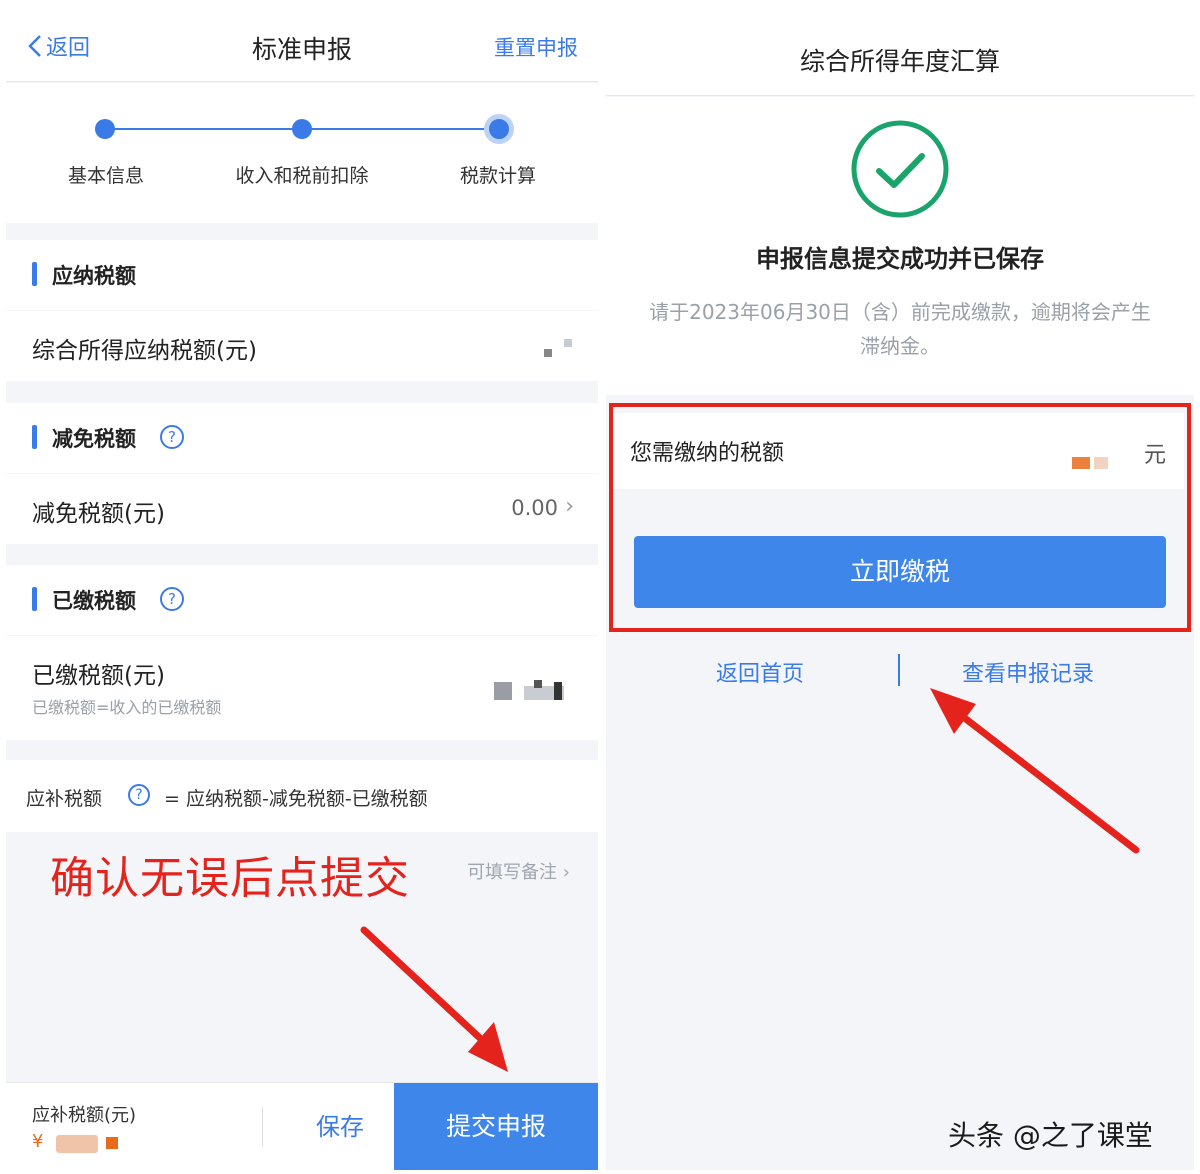  I want to click on home-link: 返回首页, so click(760, 672).